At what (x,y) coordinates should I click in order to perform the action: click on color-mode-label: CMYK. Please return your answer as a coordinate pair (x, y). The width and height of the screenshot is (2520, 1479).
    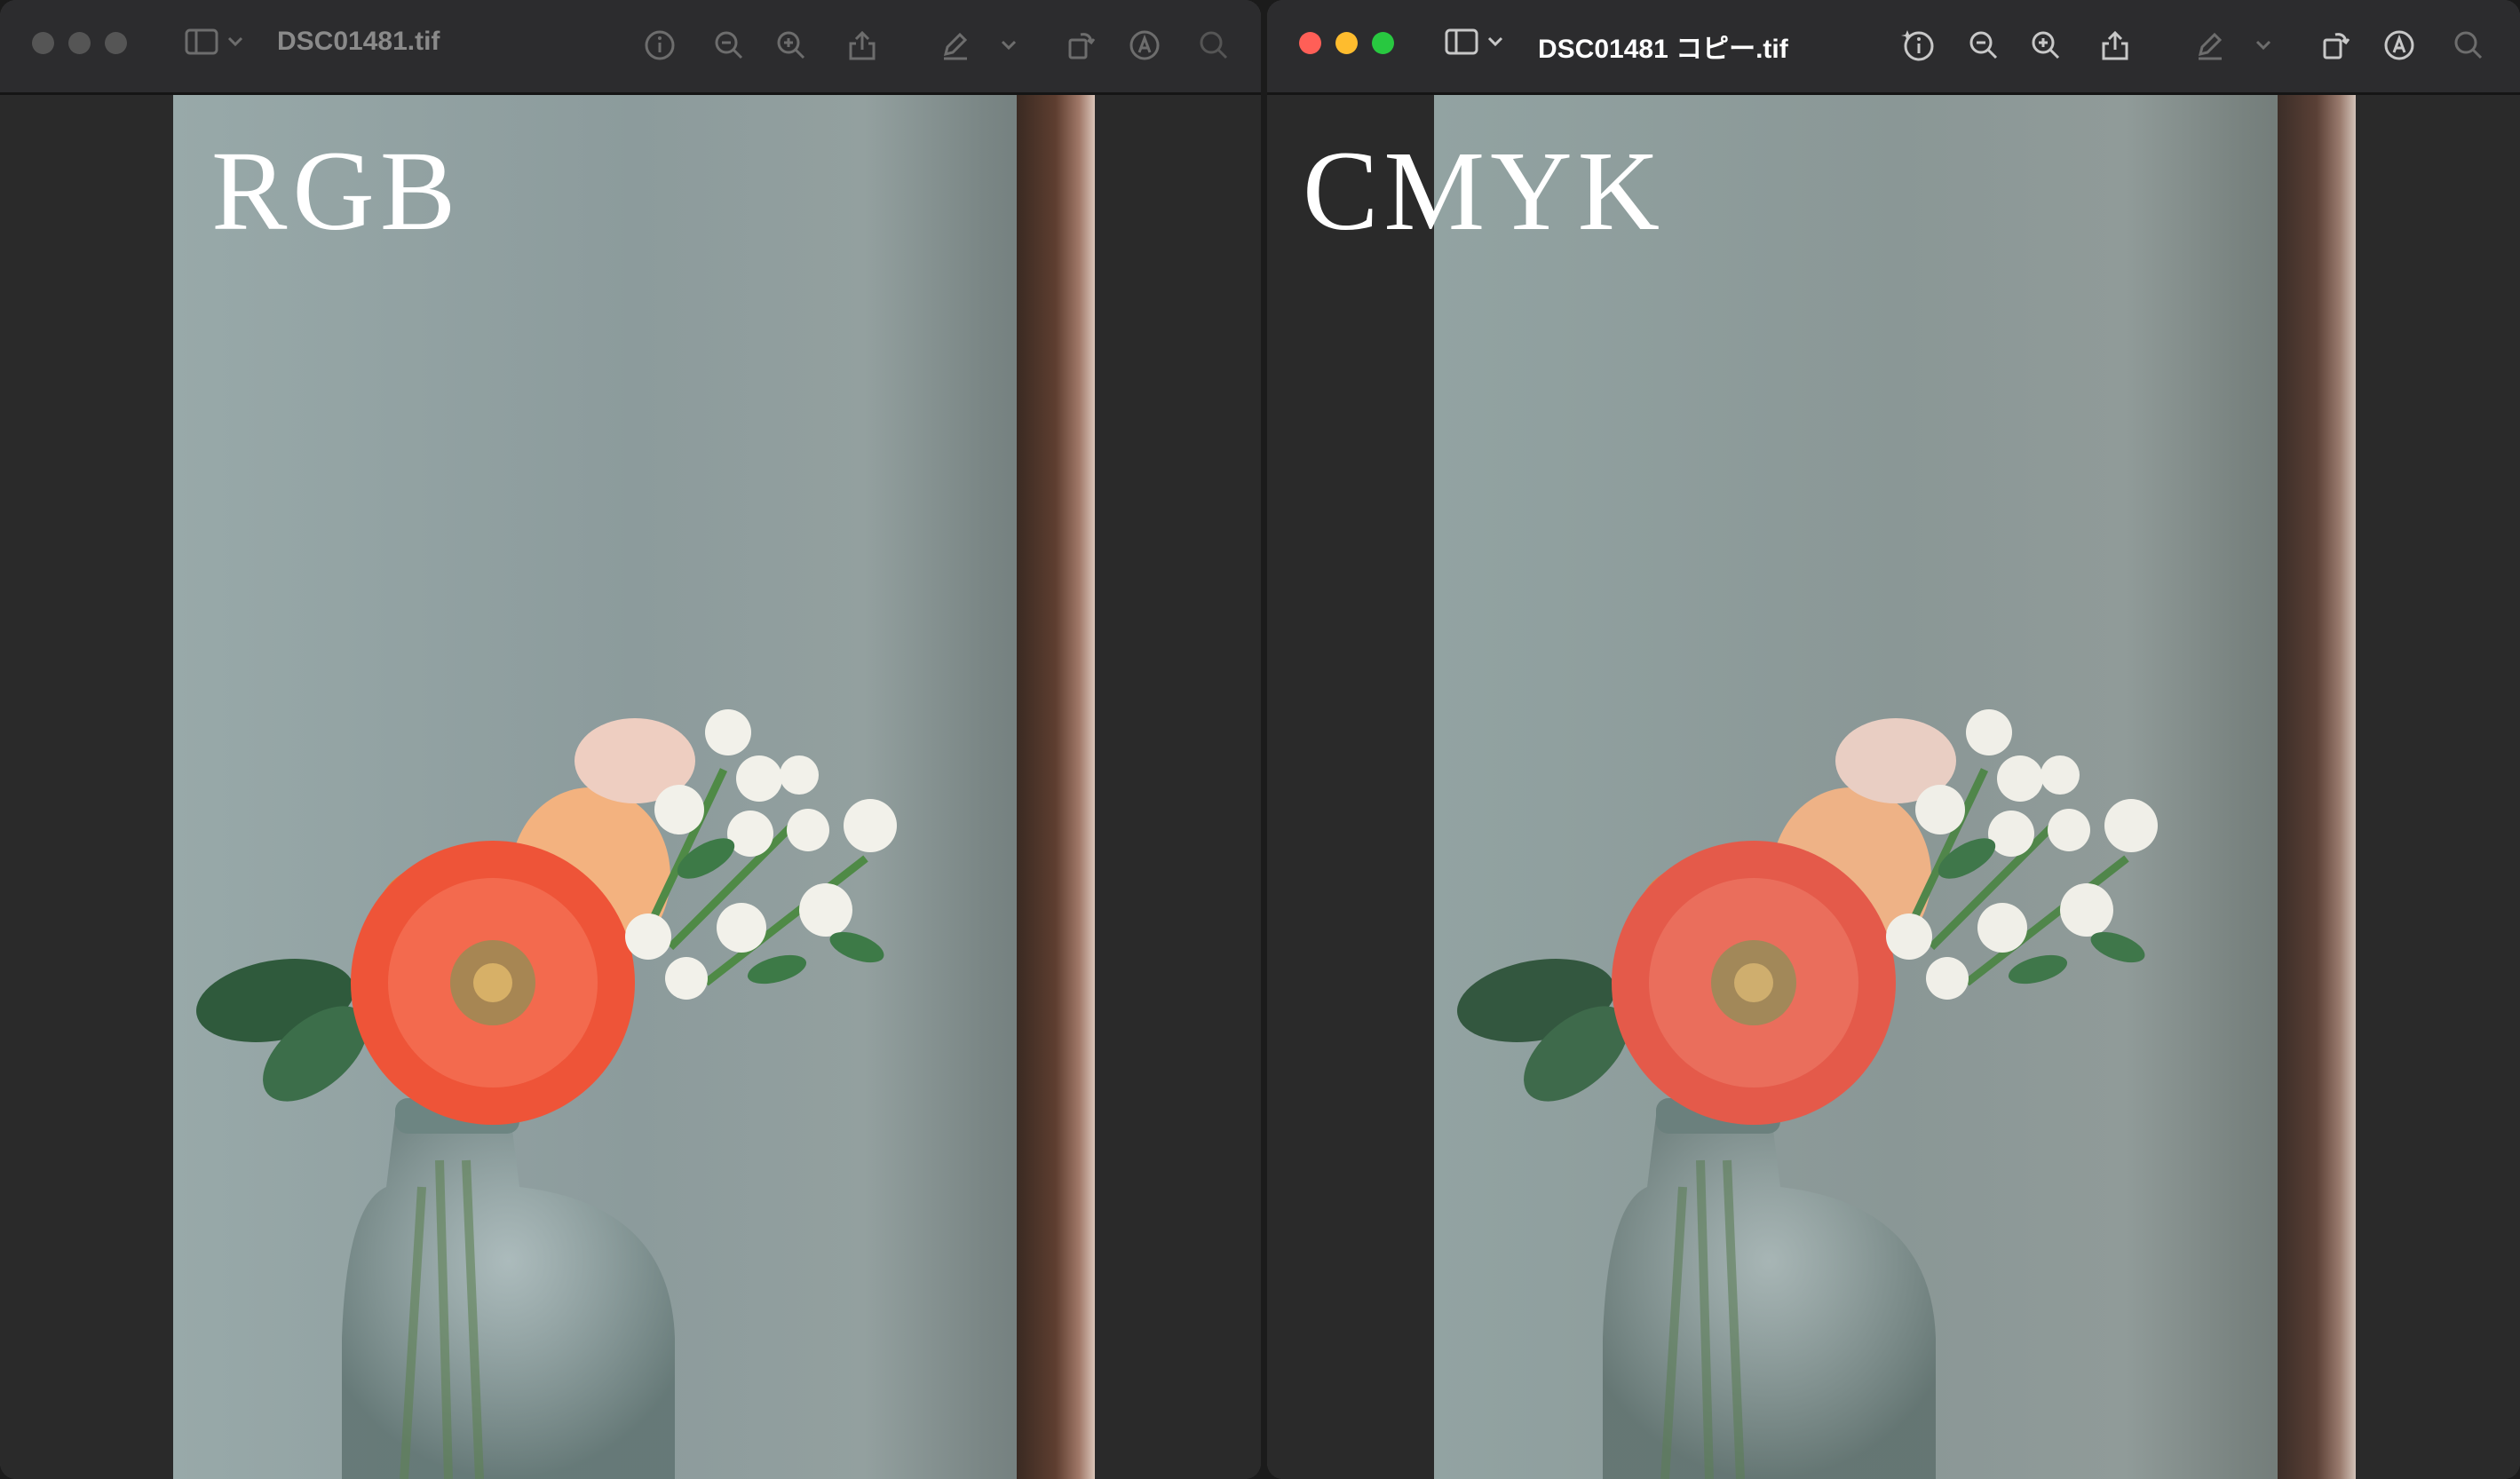
    Looking at the image, I should click on (1484, 191).